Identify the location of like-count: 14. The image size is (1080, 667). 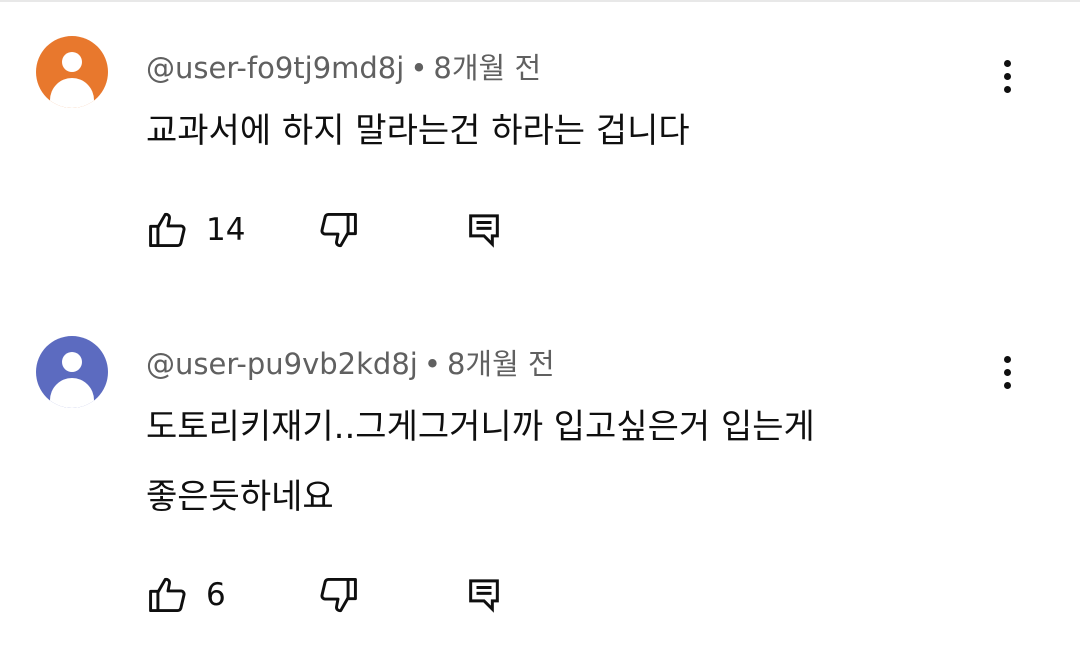
(226, 230).